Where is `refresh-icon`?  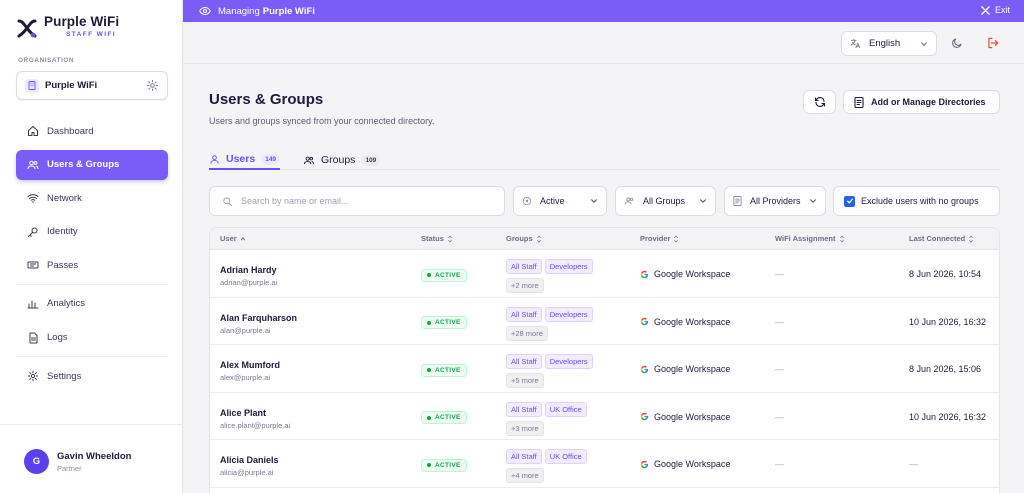 refresh-icon is located at coordinates (820, 102).